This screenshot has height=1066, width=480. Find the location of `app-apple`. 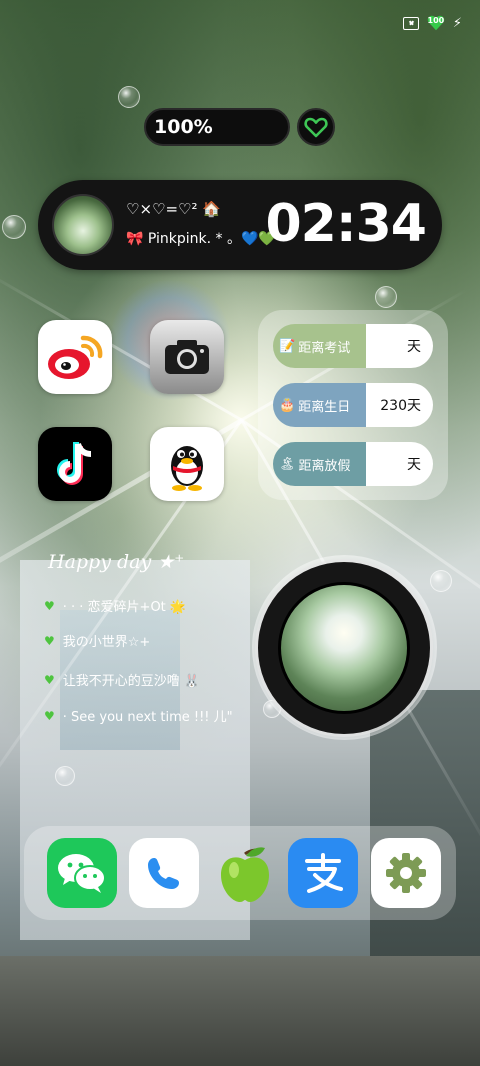

app-apple is located at coordinates (245, 873).